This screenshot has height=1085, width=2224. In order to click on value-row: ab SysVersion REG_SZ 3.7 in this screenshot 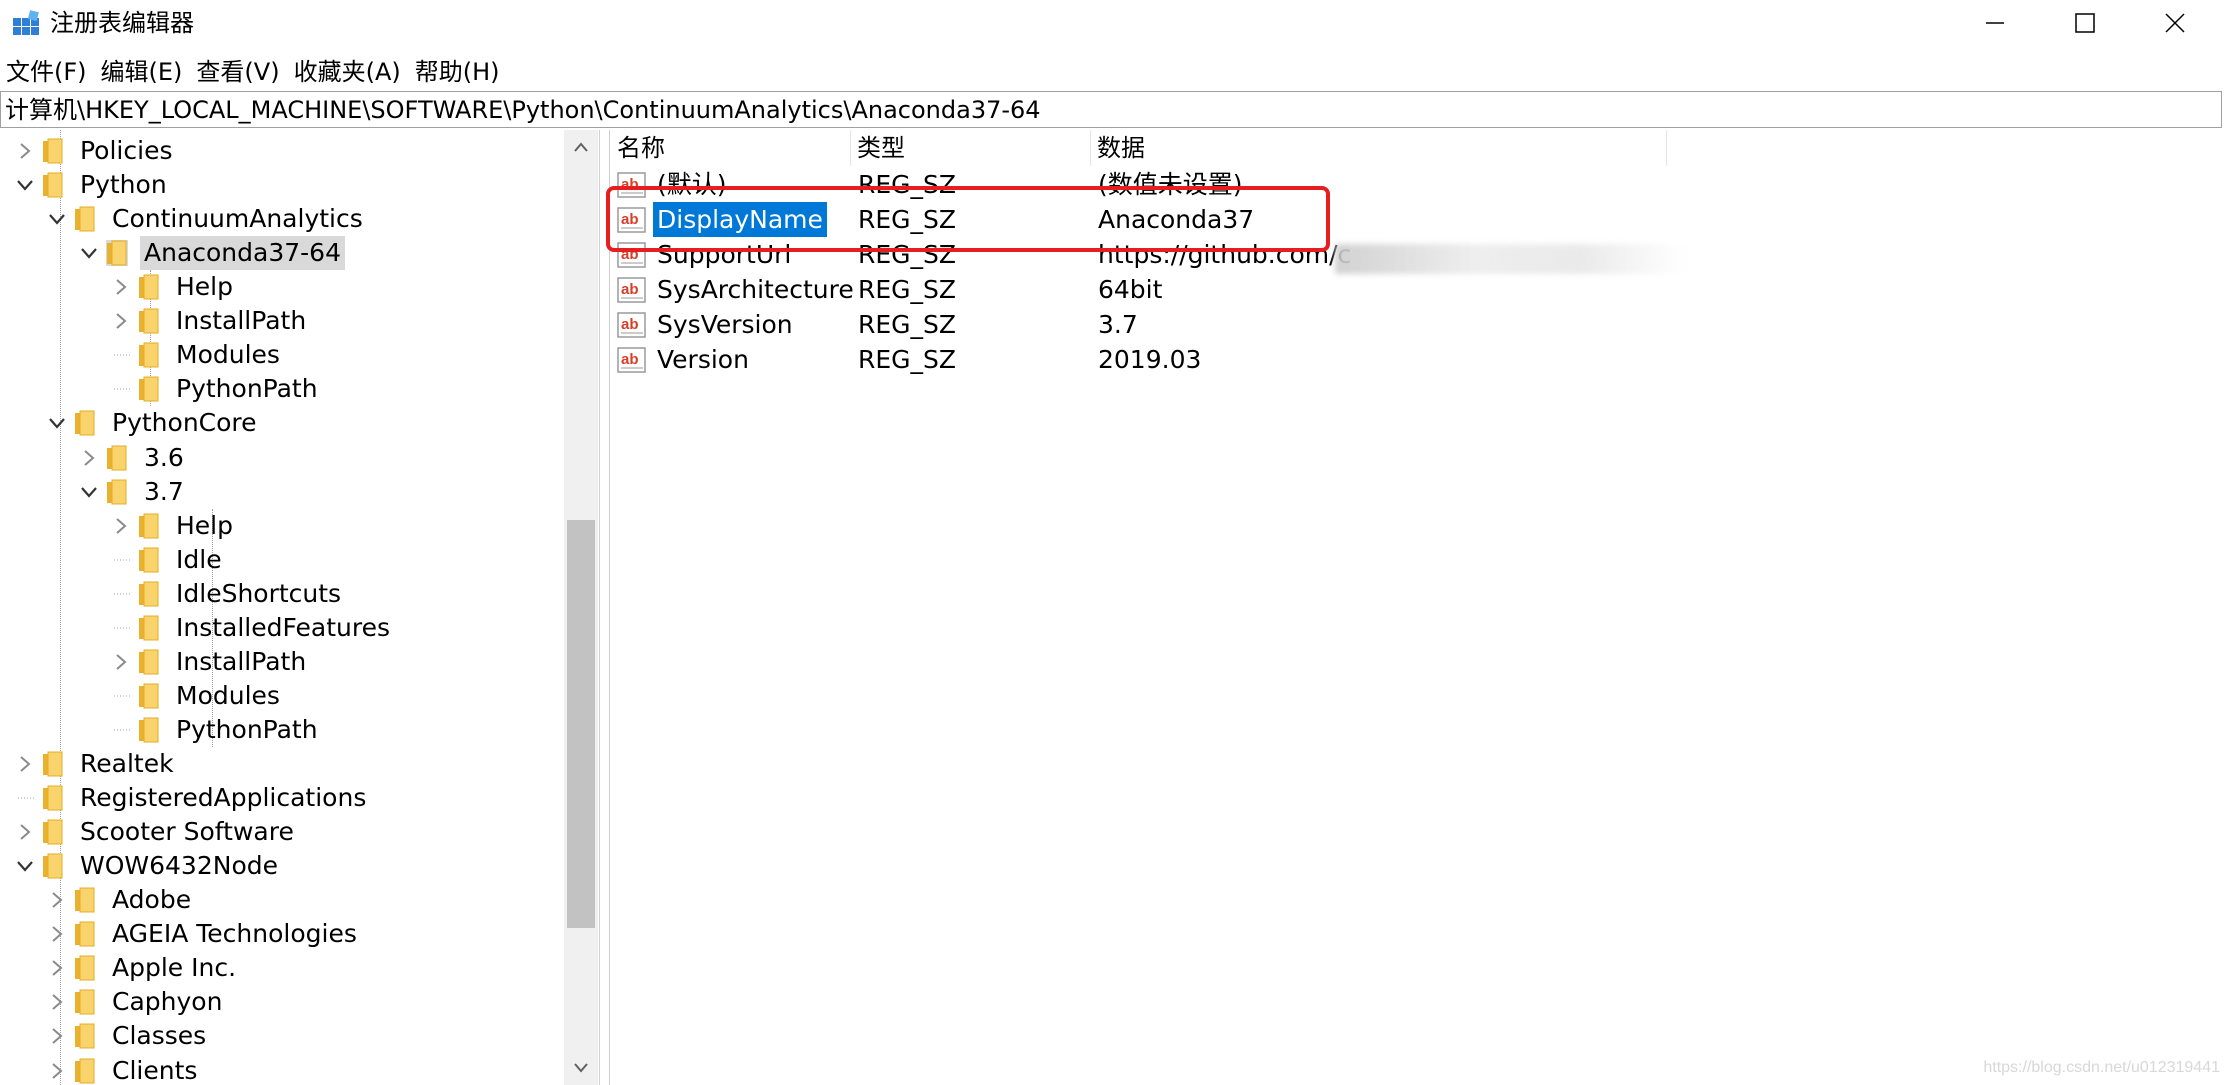, I will do `click(1411, 324)`.